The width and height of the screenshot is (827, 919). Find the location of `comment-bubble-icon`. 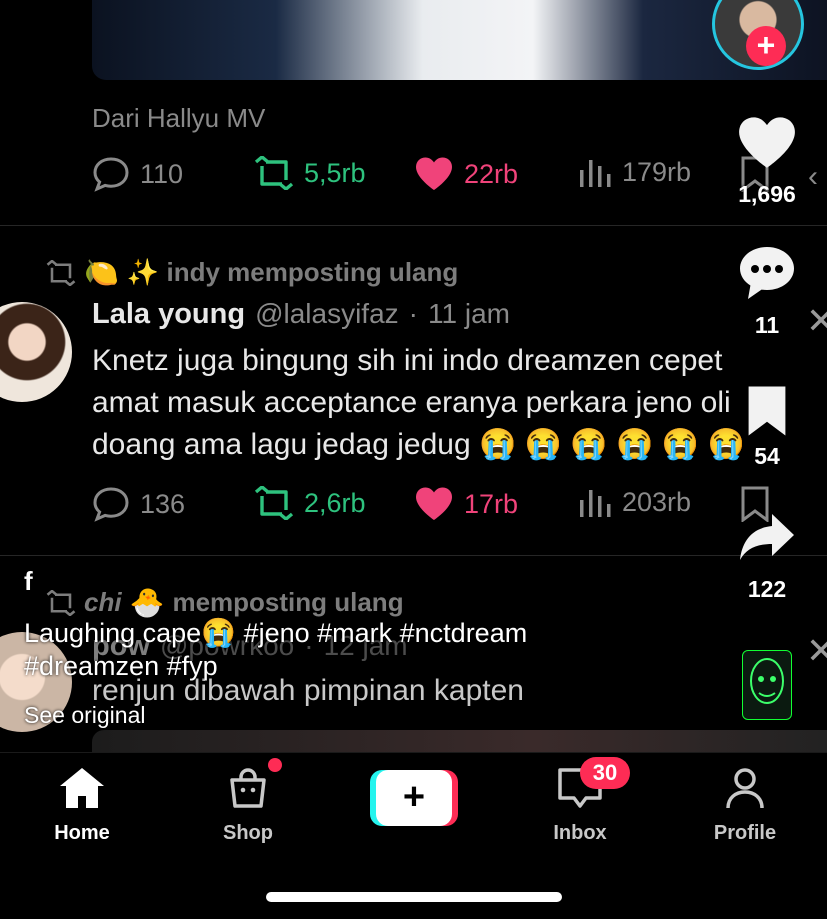

comment-bubble-icon is located at coordinates (767, 273).